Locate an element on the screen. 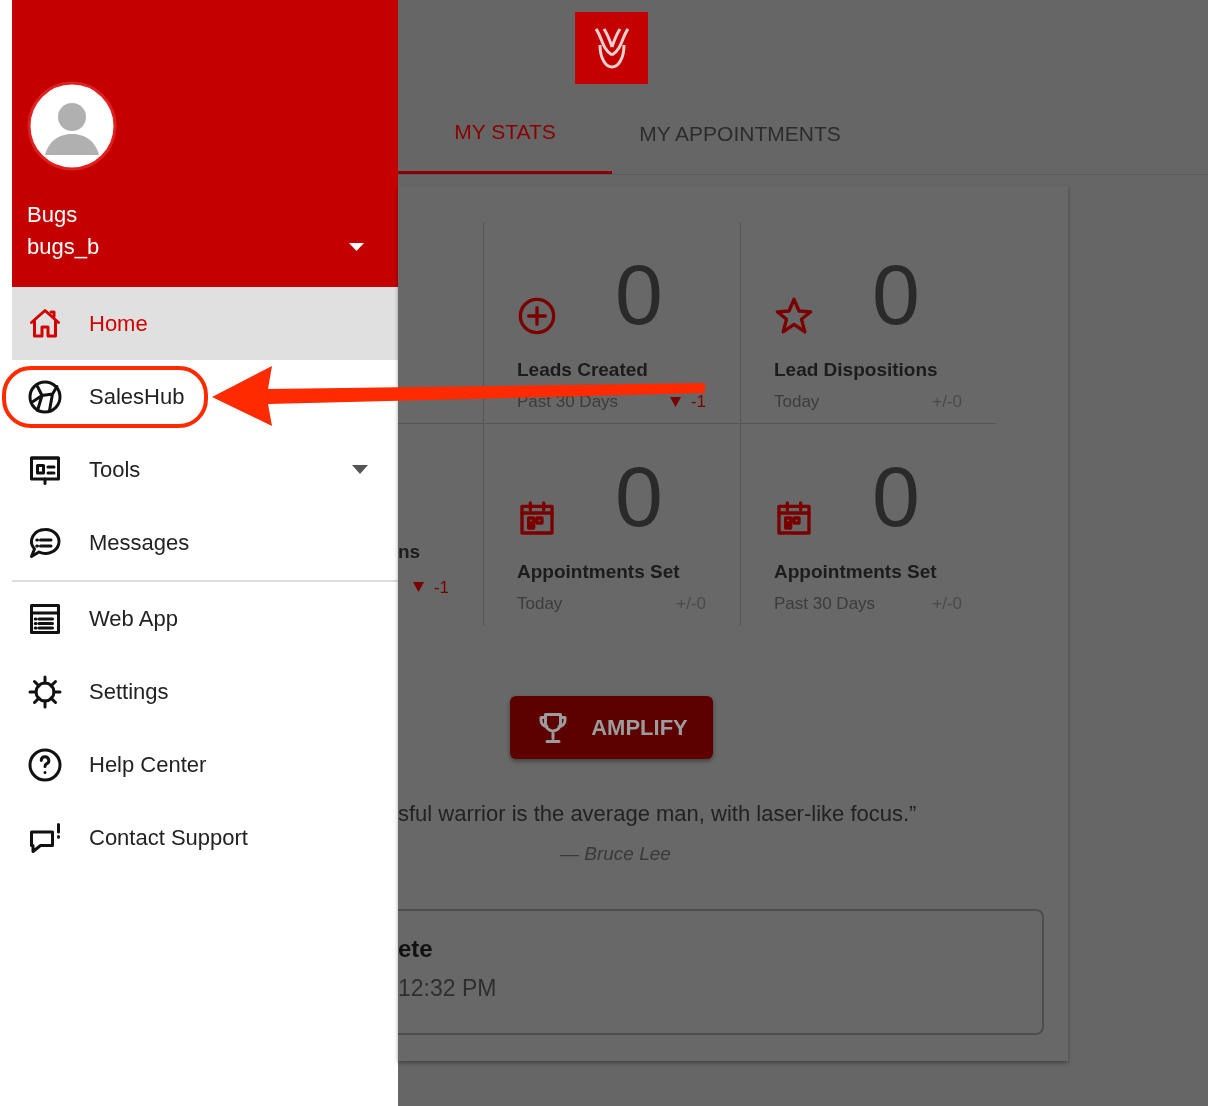  menu-item: Contact Support is located at coordinates (205, 837).